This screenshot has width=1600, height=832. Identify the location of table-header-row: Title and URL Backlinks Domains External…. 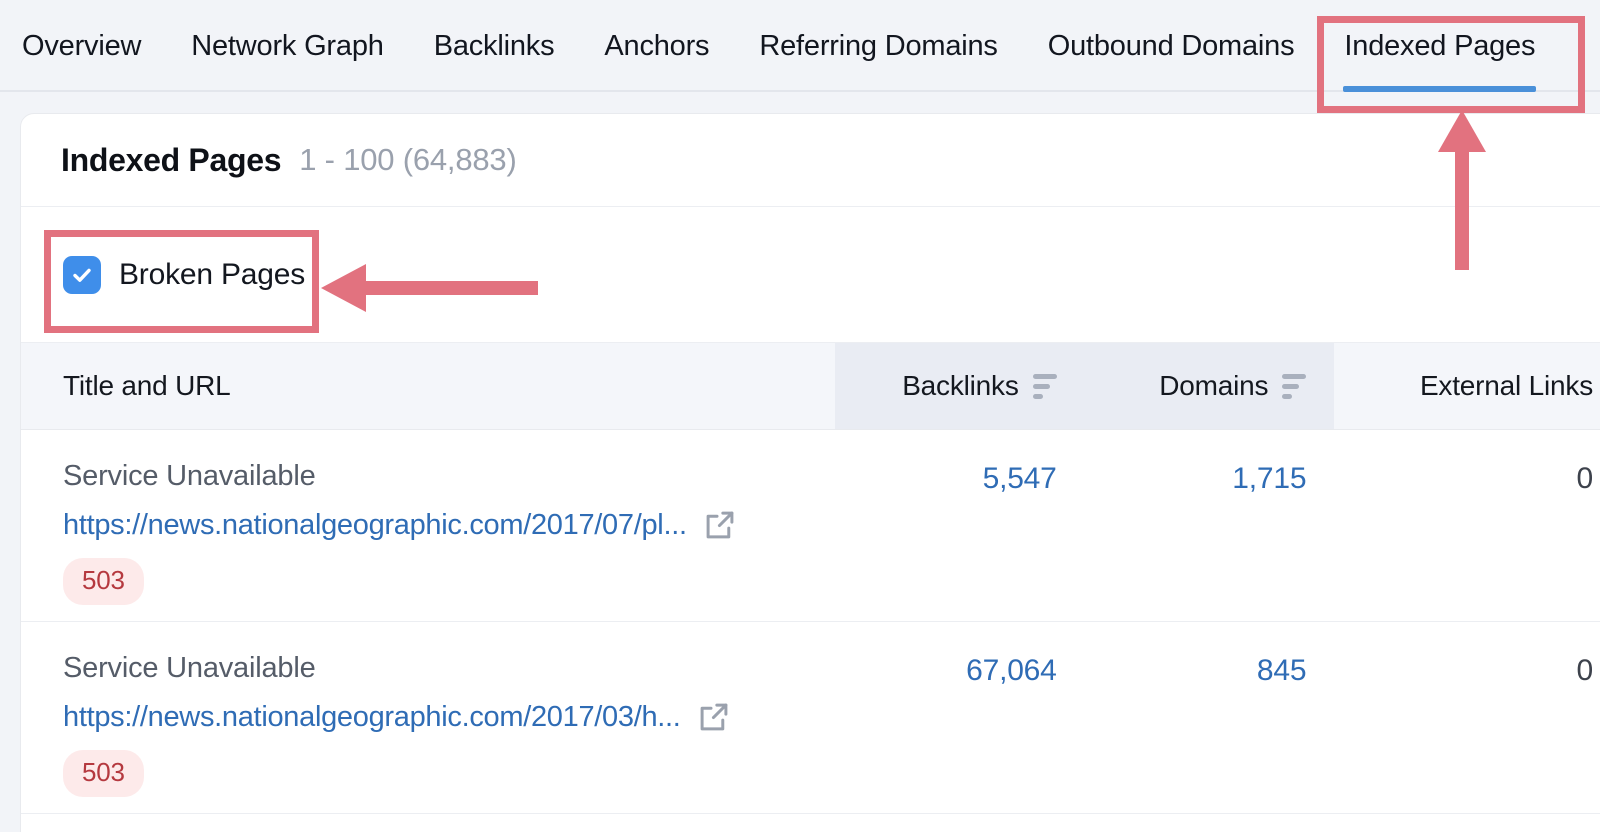
(810, 386).